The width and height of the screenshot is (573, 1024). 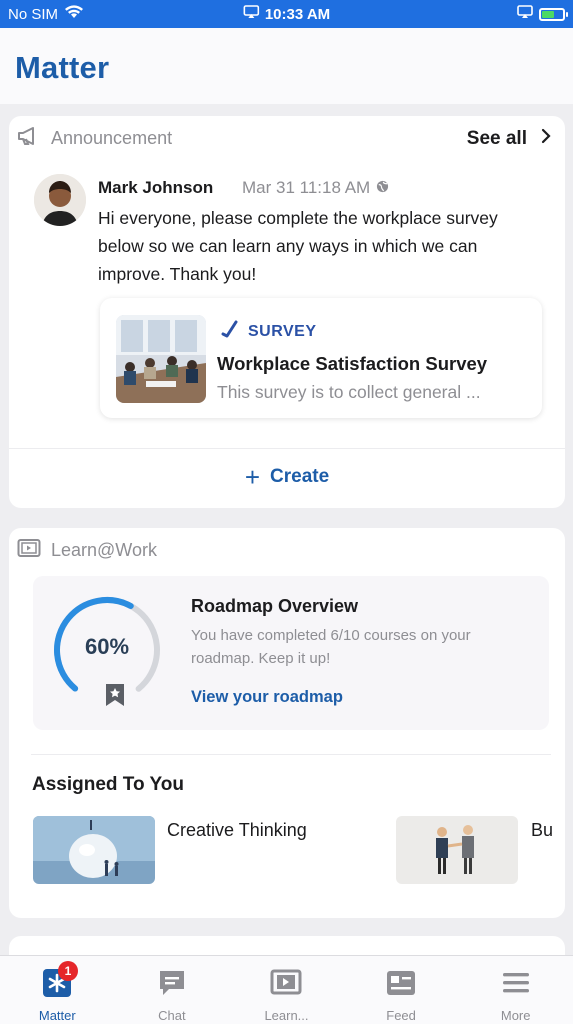 What do you see at coordinates (286, 66) in the screenshot?
I see `app-header: Matter` at bounding box center [286, 66].